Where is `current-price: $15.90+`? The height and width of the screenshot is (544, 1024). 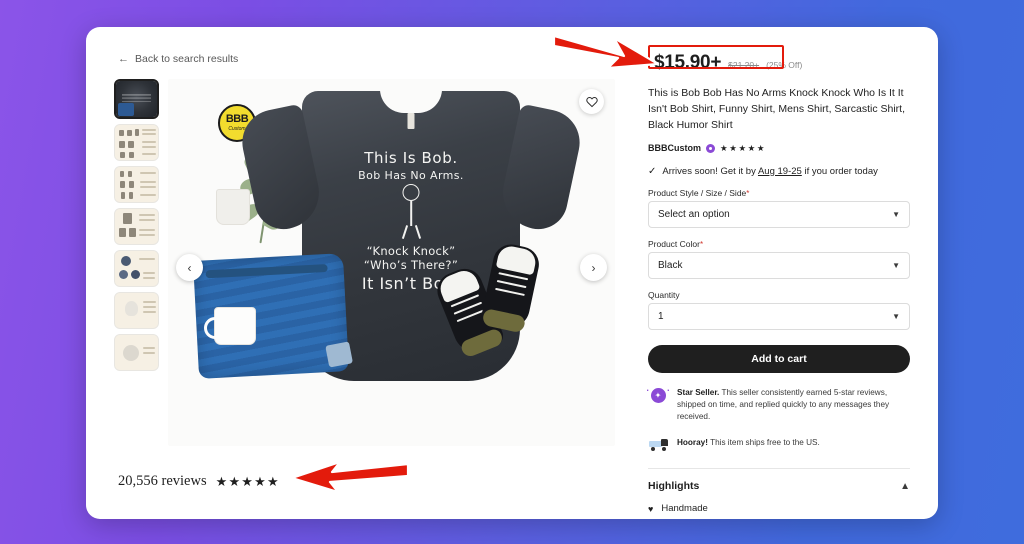 current-price: $15.90+ is located at coordinates (688, 62).